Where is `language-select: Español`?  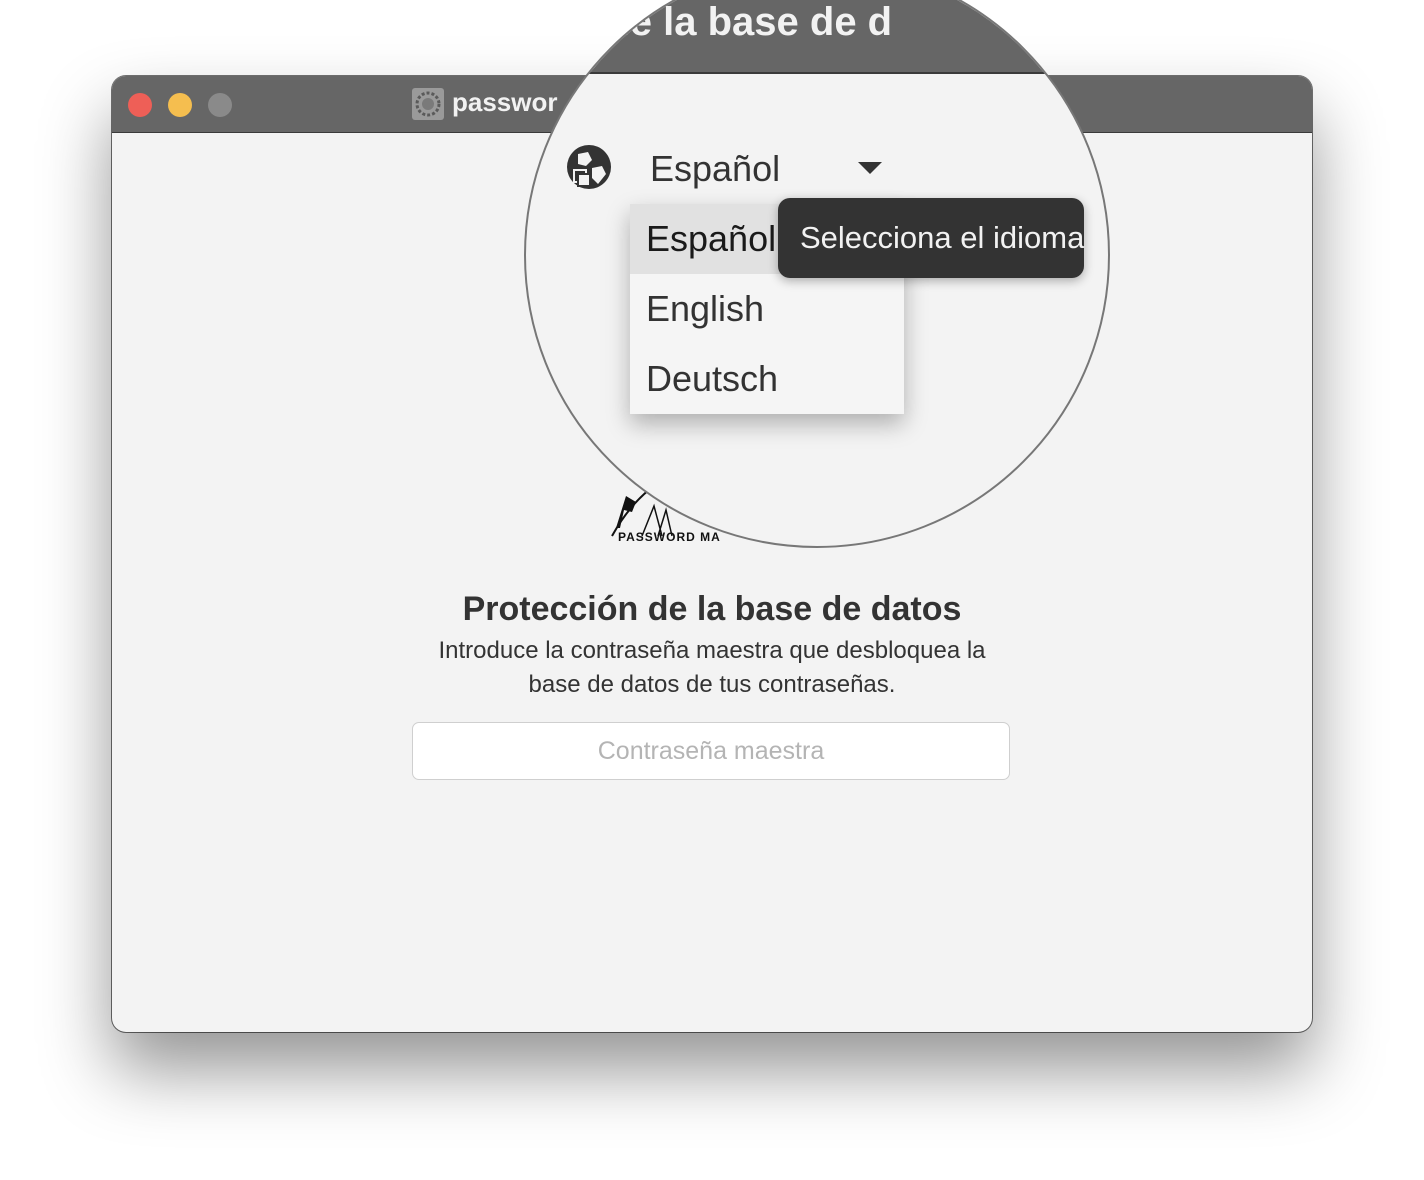
language-select: Español is located at coordinates (765, 167).